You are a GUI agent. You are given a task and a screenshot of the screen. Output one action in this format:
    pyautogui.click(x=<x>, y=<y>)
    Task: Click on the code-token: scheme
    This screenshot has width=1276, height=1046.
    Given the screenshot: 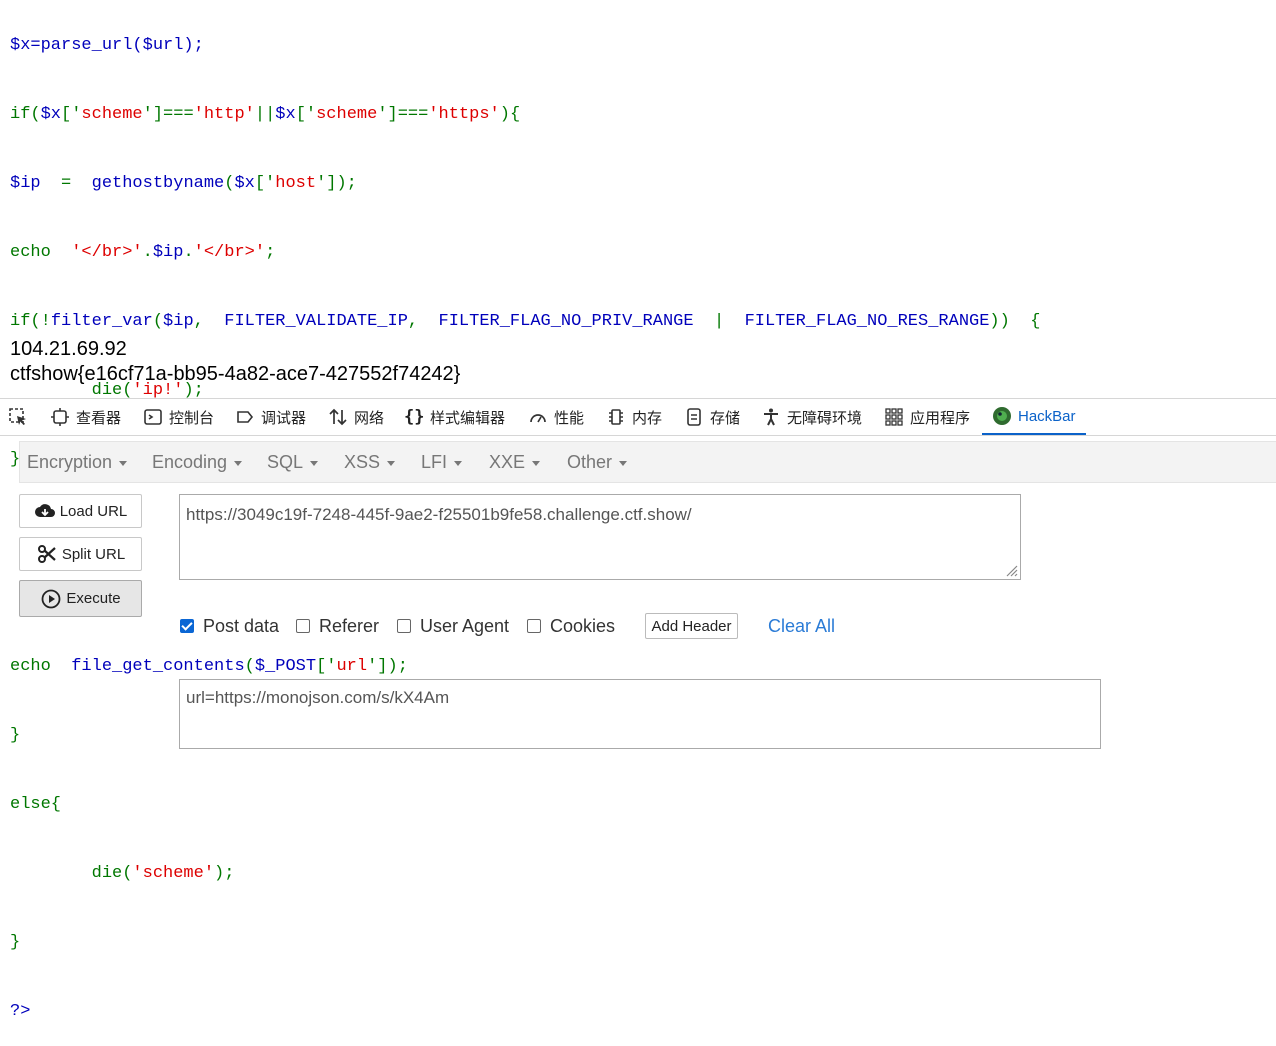 What is the action you would take?
    pyautogui.click(x=112, y=114)
    